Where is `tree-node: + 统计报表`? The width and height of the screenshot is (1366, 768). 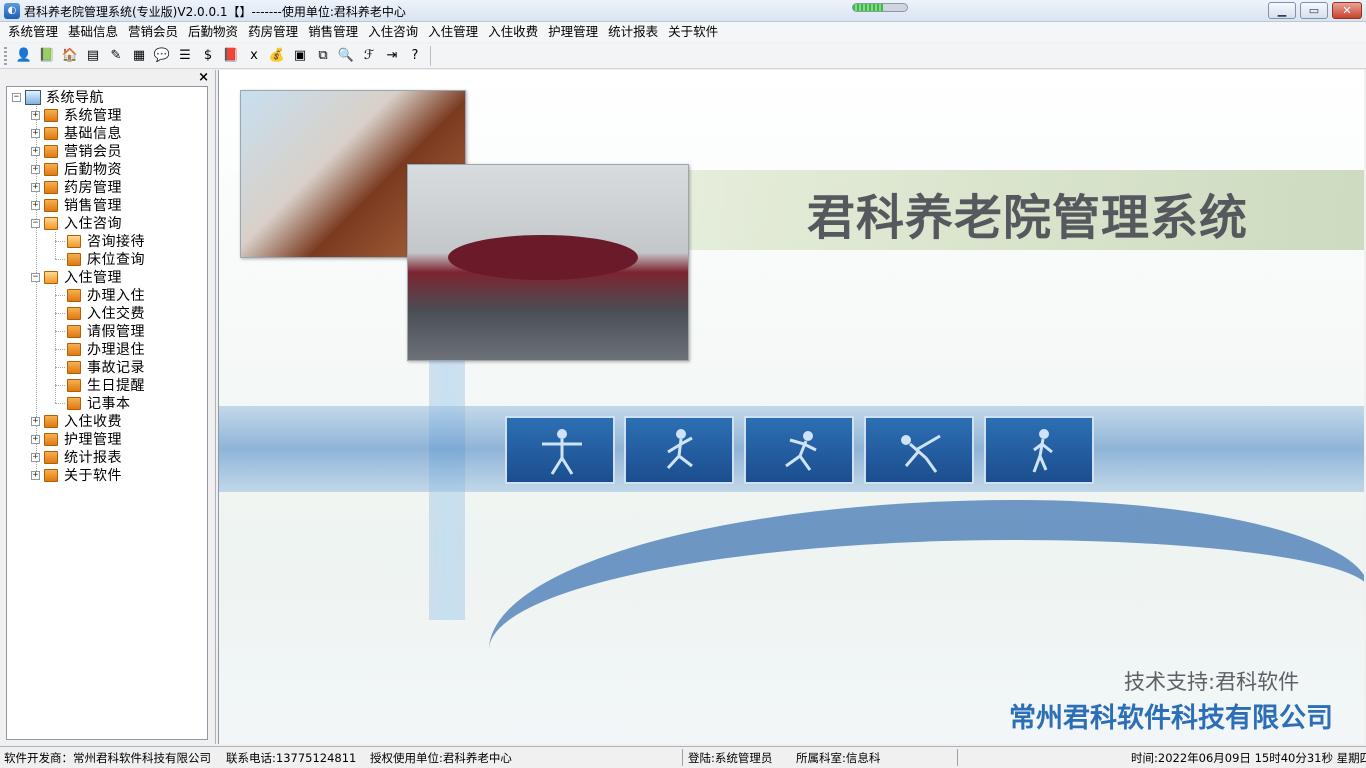
tree-node: + 统计报表 is located at coordinates (76, 457).